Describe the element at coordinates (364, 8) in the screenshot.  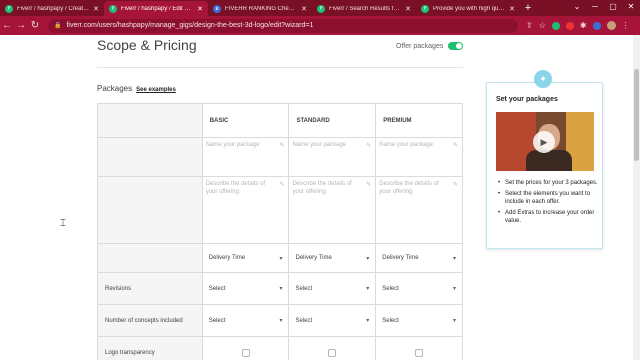
I see `browser-tab-3: f Fiverr / Search Results for 'lo ✕` at that location.